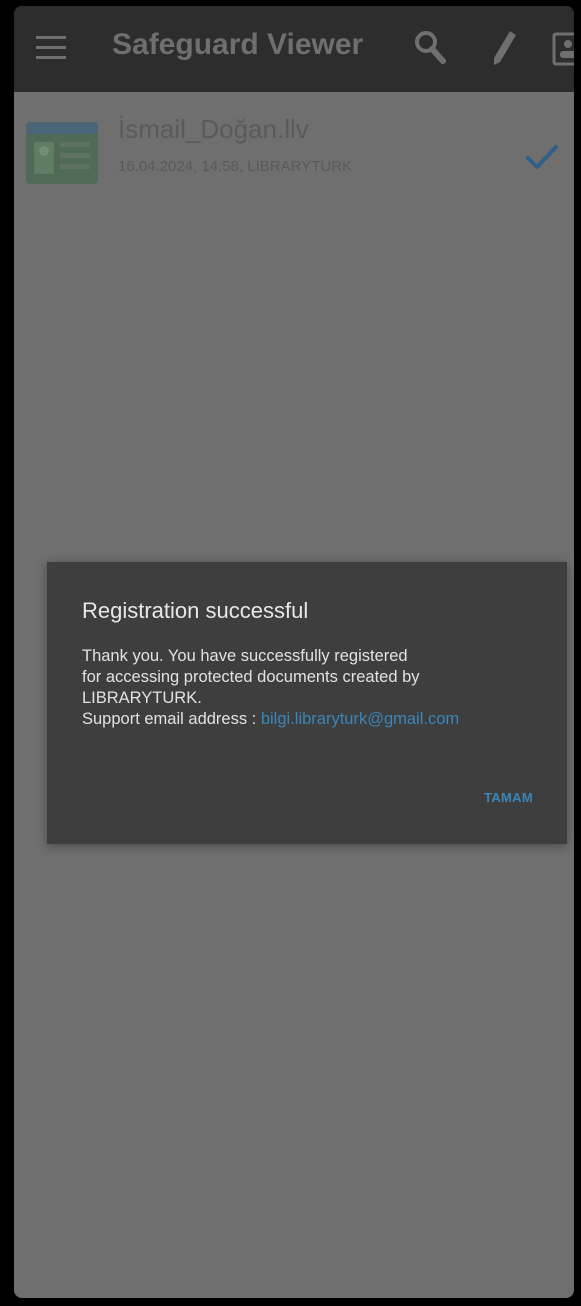 This screenshot has width=581, height=1306. I want to click on check-icon, so click(542, 157).